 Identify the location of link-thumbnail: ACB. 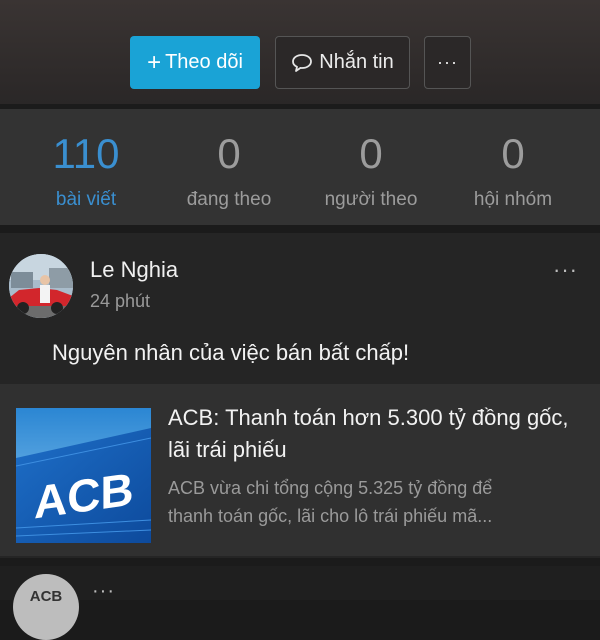
(83, 475).